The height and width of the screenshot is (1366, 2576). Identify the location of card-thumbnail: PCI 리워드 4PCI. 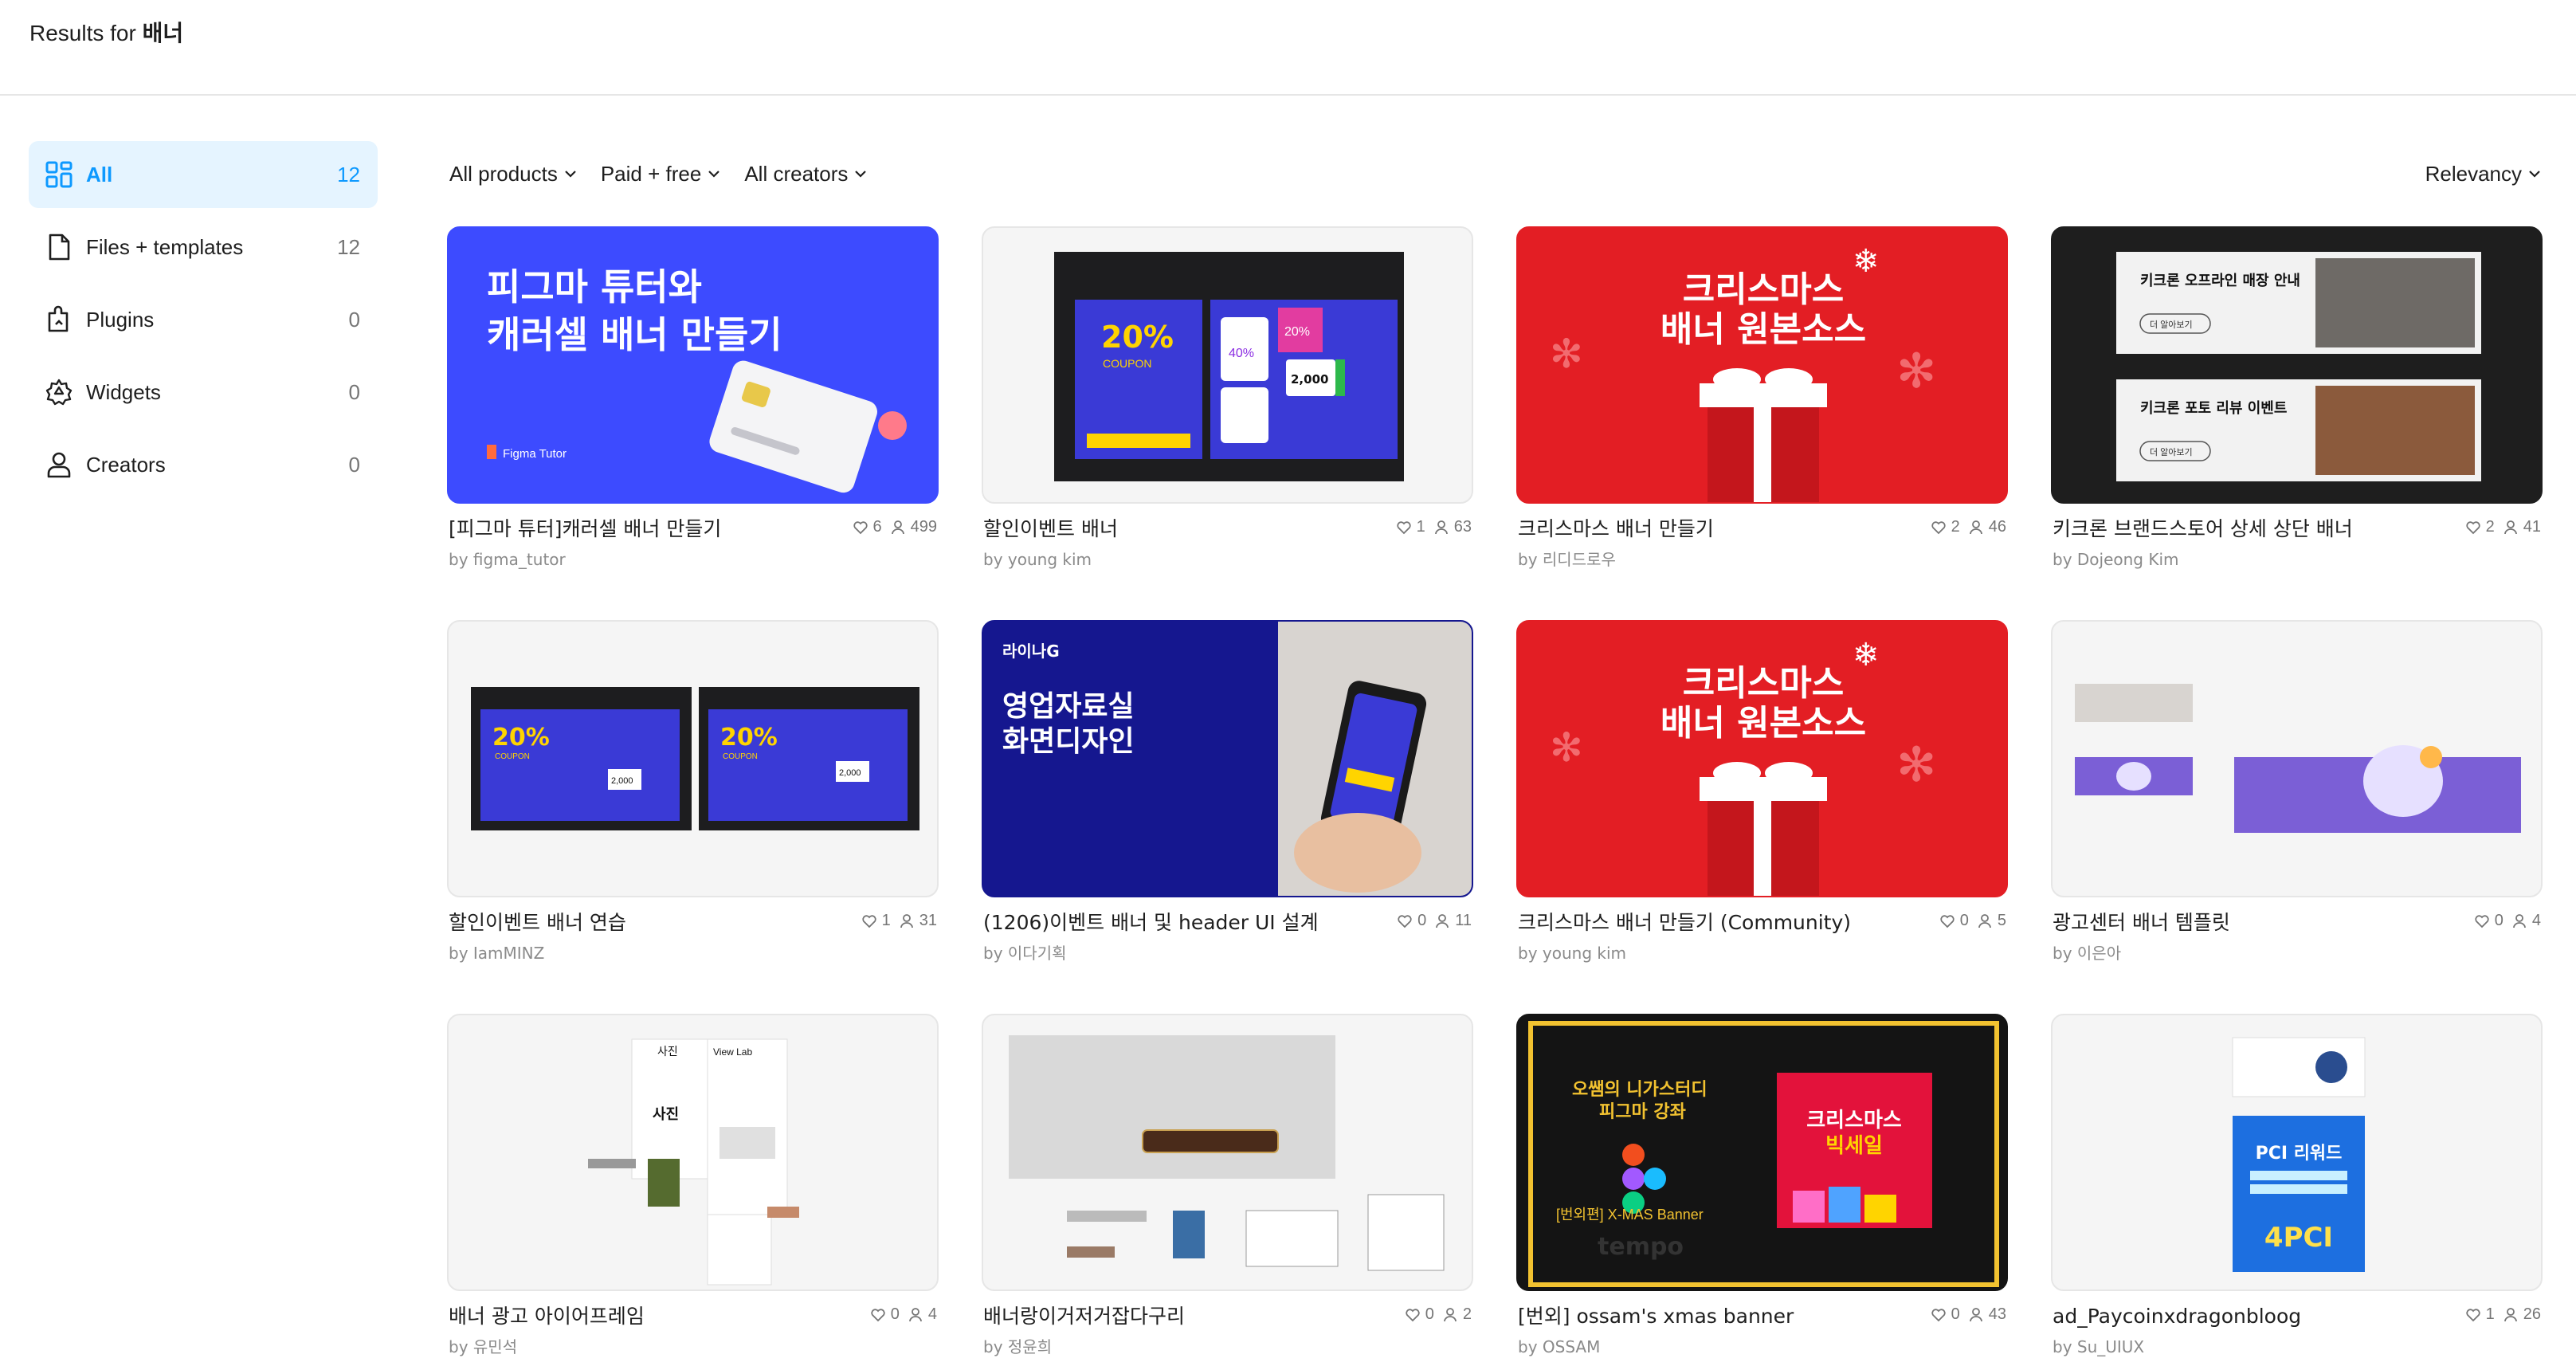
(2297, 1152).